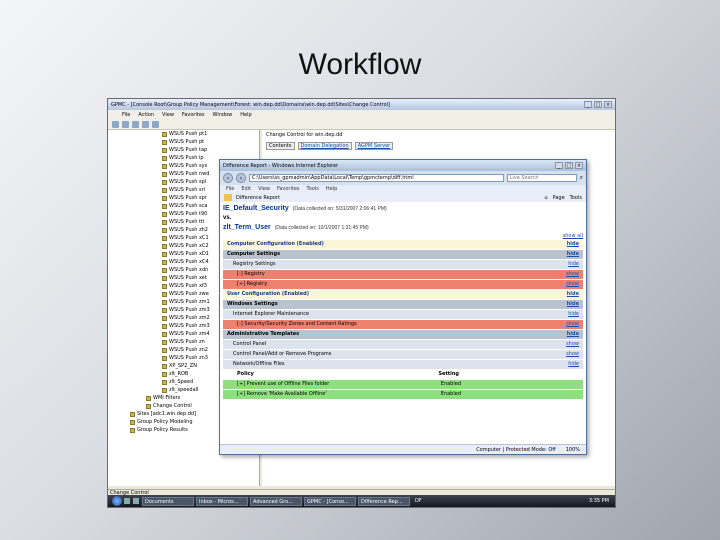 This screenshot has width=720, height=540. Describe the element at coordinates (283, 384) in the screenshot. I see `policy-name: [+] Prevent use of Offline Files folder` at that location.